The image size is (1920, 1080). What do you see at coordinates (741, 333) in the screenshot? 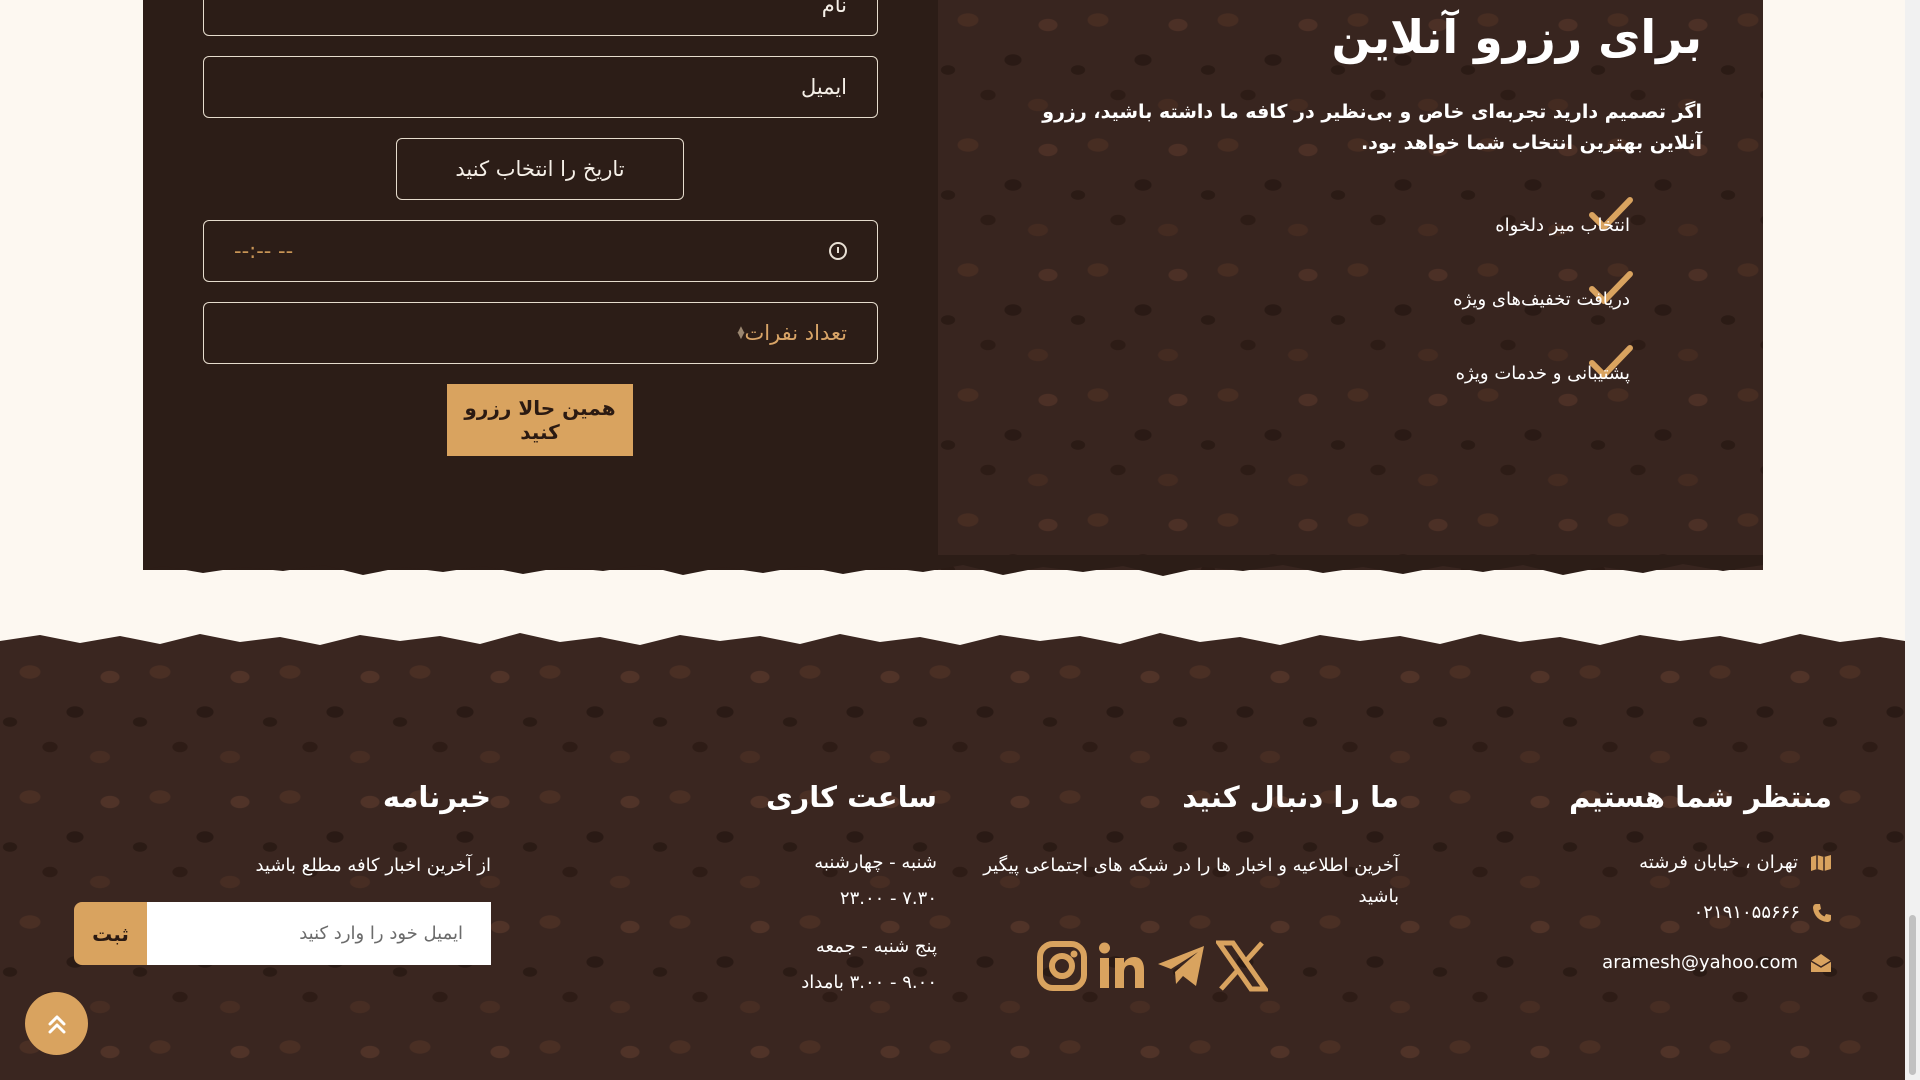
I see `stepper-arrows-icon: ▲ ▼` at bounding box center [741, 333].